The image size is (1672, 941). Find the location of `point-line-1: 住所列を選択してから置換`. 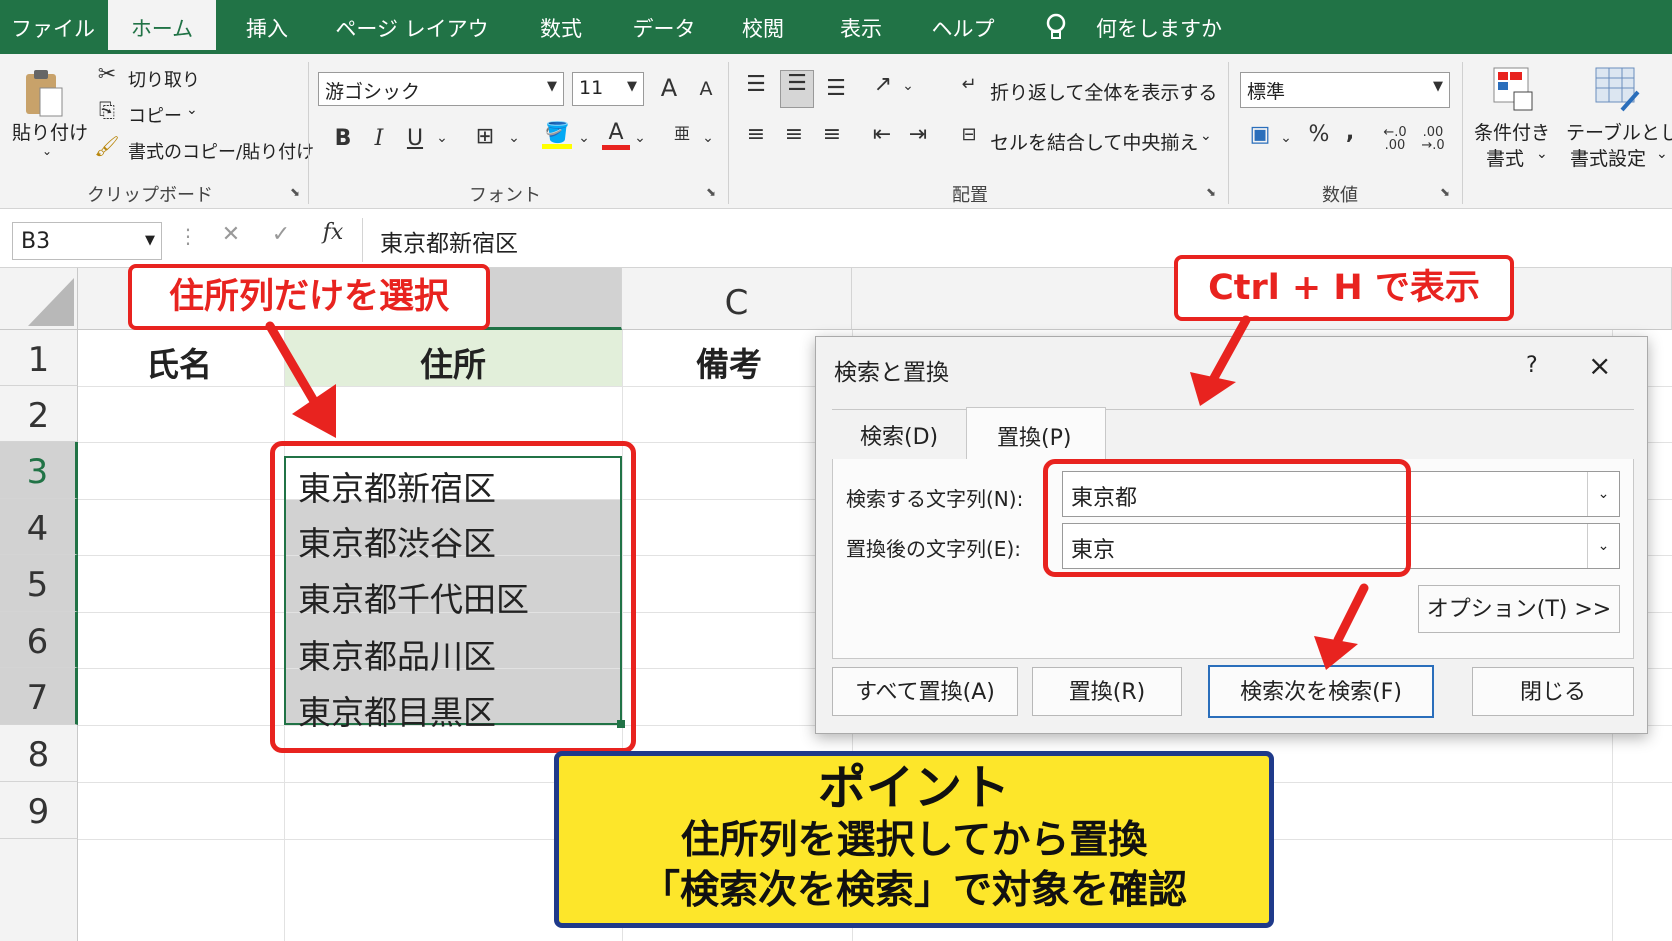

point-line-1: 住所列を選択してから置換 is located at coordinates (914, 840).